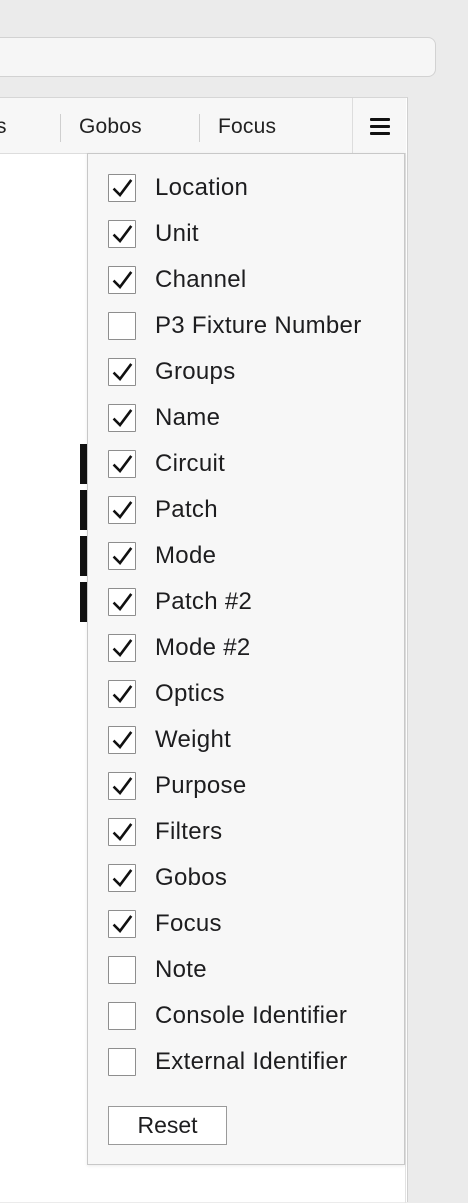 The height and width of the screenshot is (1203, 468). I want to click on column-option-label: Filters, so click(189, 831).